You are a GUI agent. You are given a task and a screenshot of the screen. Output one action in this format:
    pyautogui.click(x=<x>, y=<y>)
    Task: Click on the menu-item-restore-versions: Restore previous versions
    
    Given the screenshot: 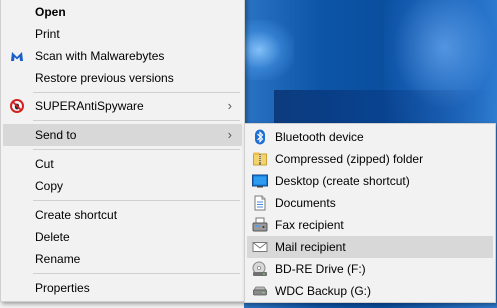 What is the action you would take?
    pyautogui.click(x=122, y=78)
    